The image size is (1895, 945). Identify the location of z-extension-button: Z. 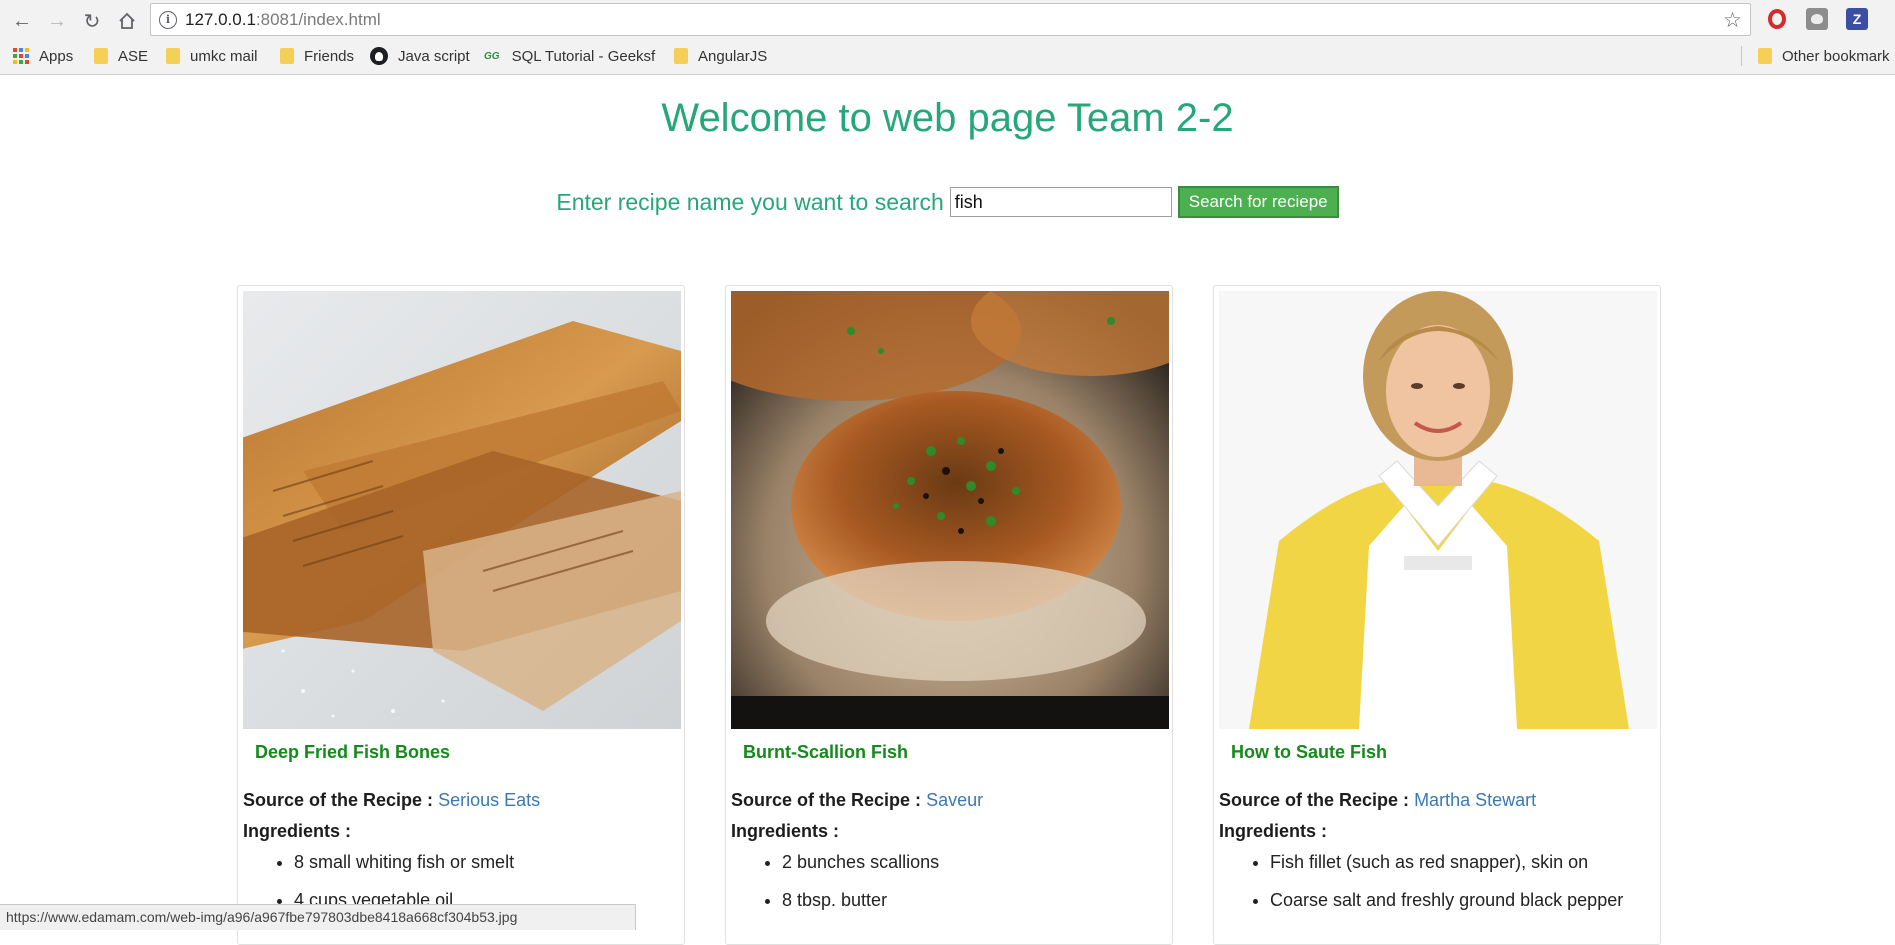
(1857, 19).